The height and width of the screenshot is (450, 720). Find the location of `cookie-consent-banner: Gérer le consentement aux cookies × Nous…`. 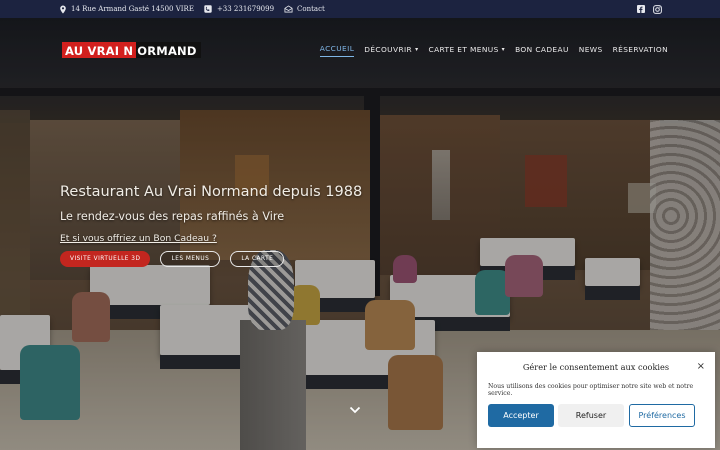

cookie-consent-banner: Gérer le consentement aux cookies × Nous… is located at coordinates (596, 400).